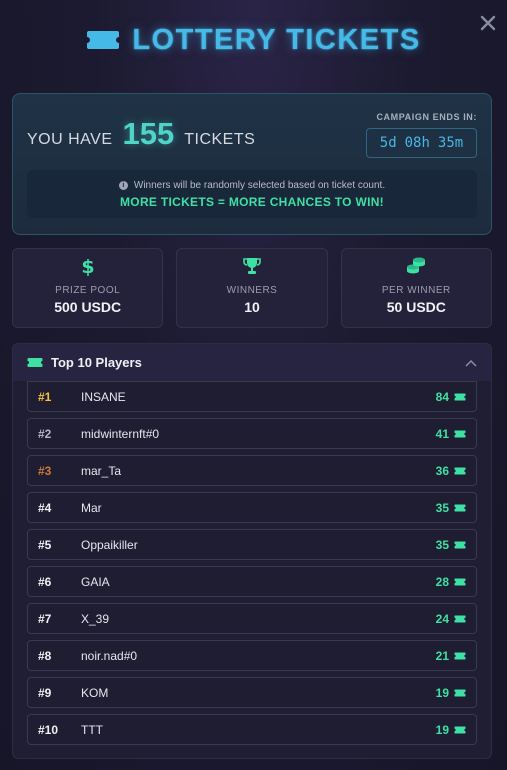  What do you see at coordinates (103, 396) in the screenshot?
I see `player-name: INSANE` at bounding box center [103, 396].